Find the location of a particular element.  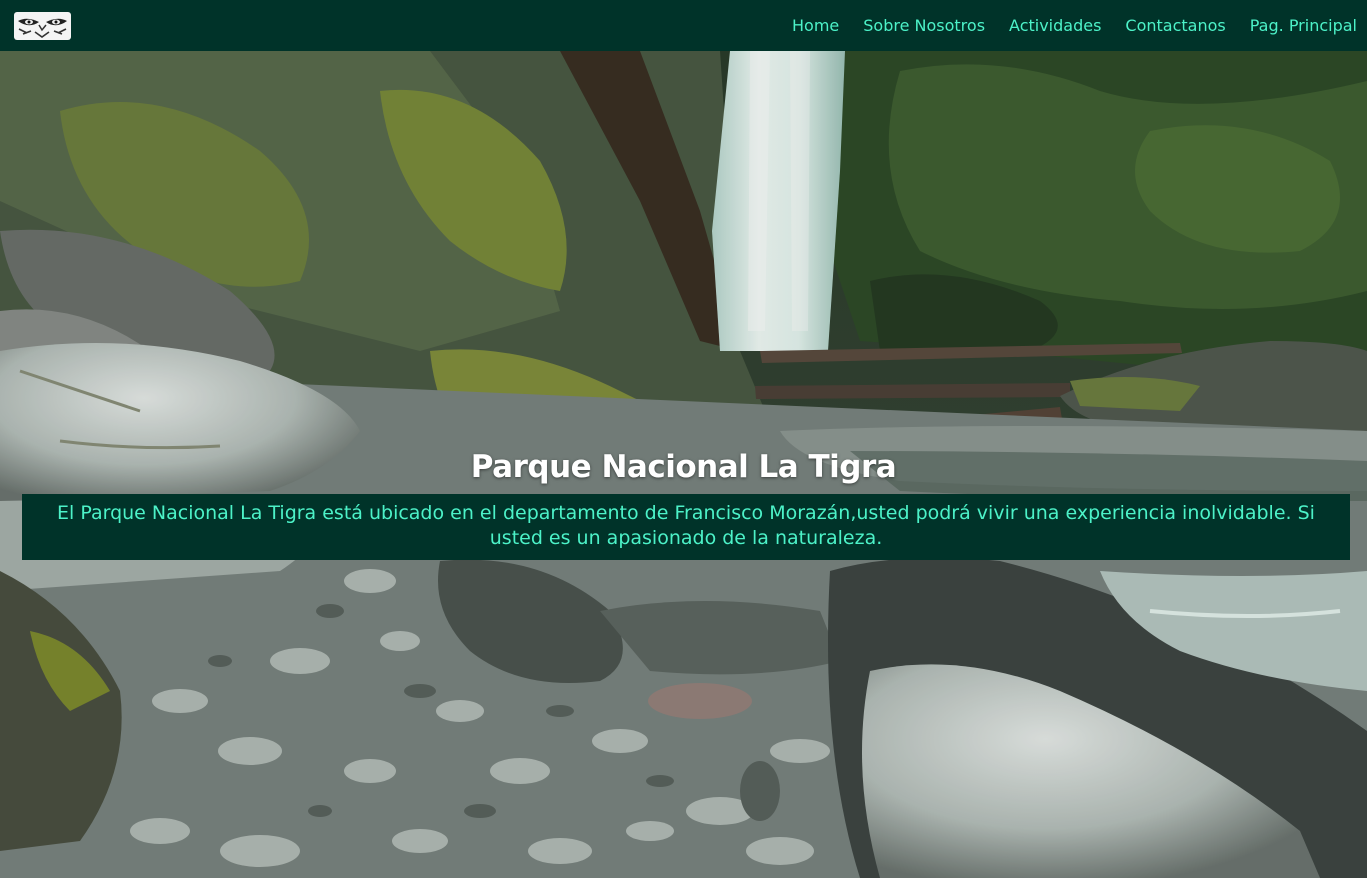

nav-link-sobre-nosotros: Sobre Nosotros is located at coordinates (924, 25).